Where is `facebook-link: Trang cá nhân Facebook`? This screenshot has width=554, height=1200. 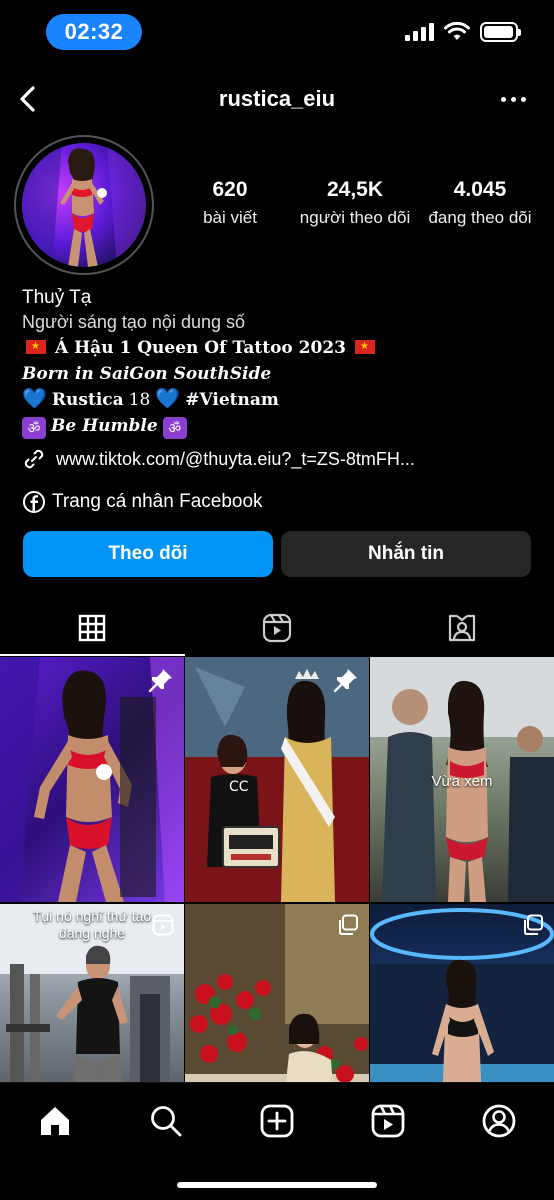
facebook-link: Trang cá nhân Facebook is located at coordinates (142, 502).